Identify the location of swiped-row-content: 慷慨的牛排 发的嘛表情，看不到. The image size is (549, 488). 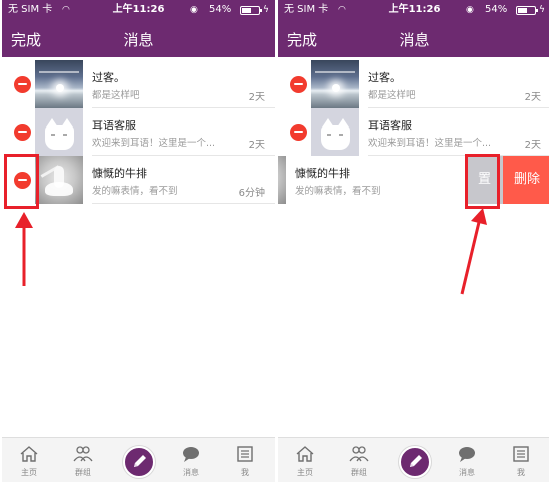
(378, 180).